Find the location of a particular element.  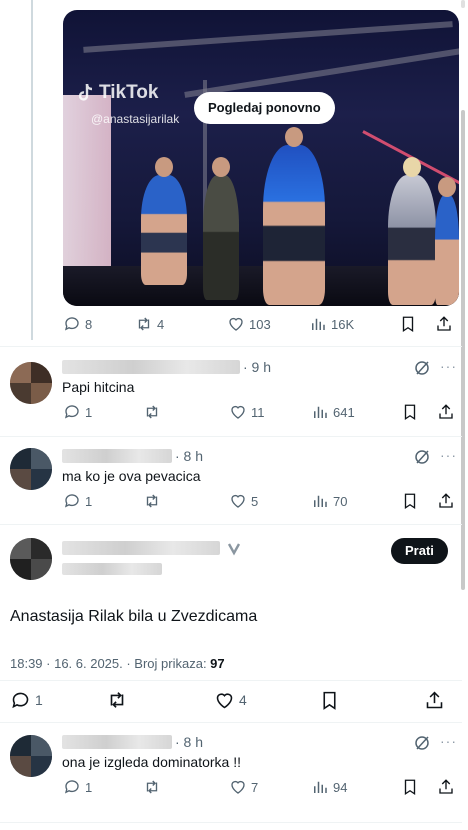

reply-time: · 9 h is located at coordinates (257, 367).